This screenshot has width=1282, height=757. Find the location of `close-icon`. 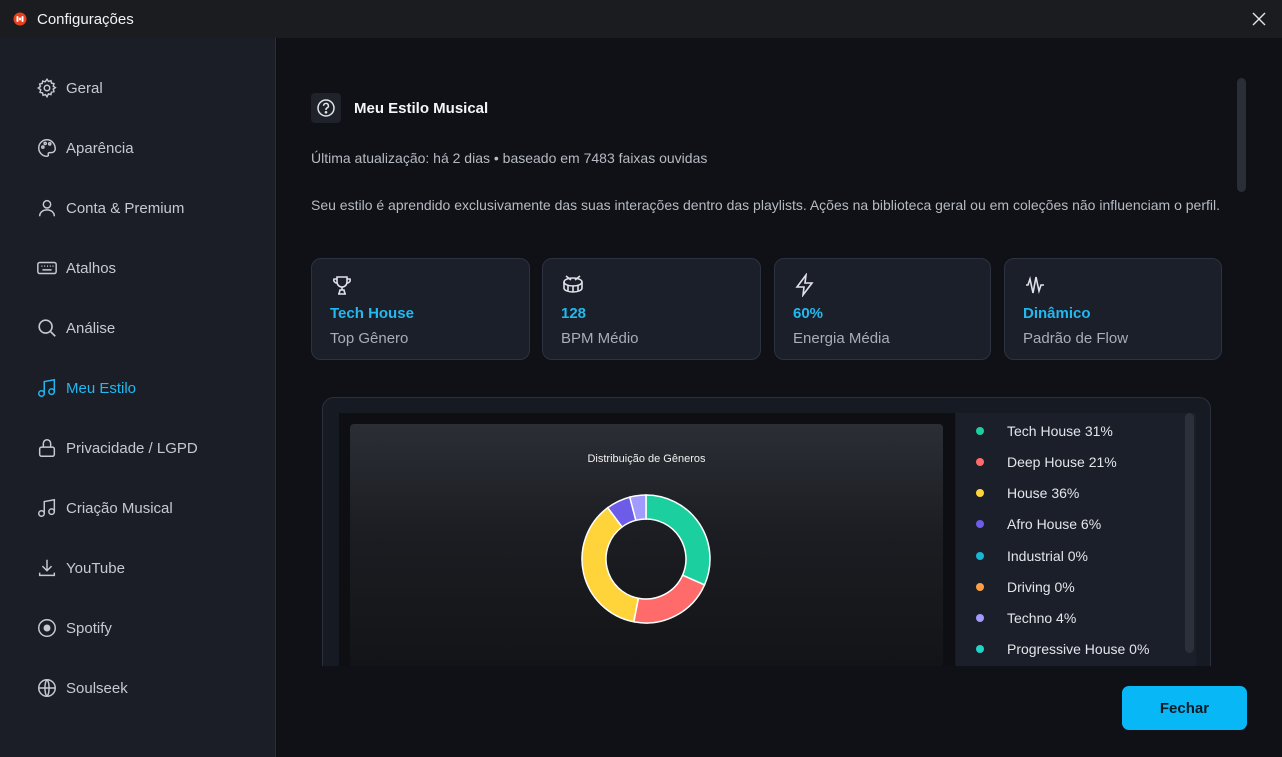

close-icon is located at coordinates (1259, 19).